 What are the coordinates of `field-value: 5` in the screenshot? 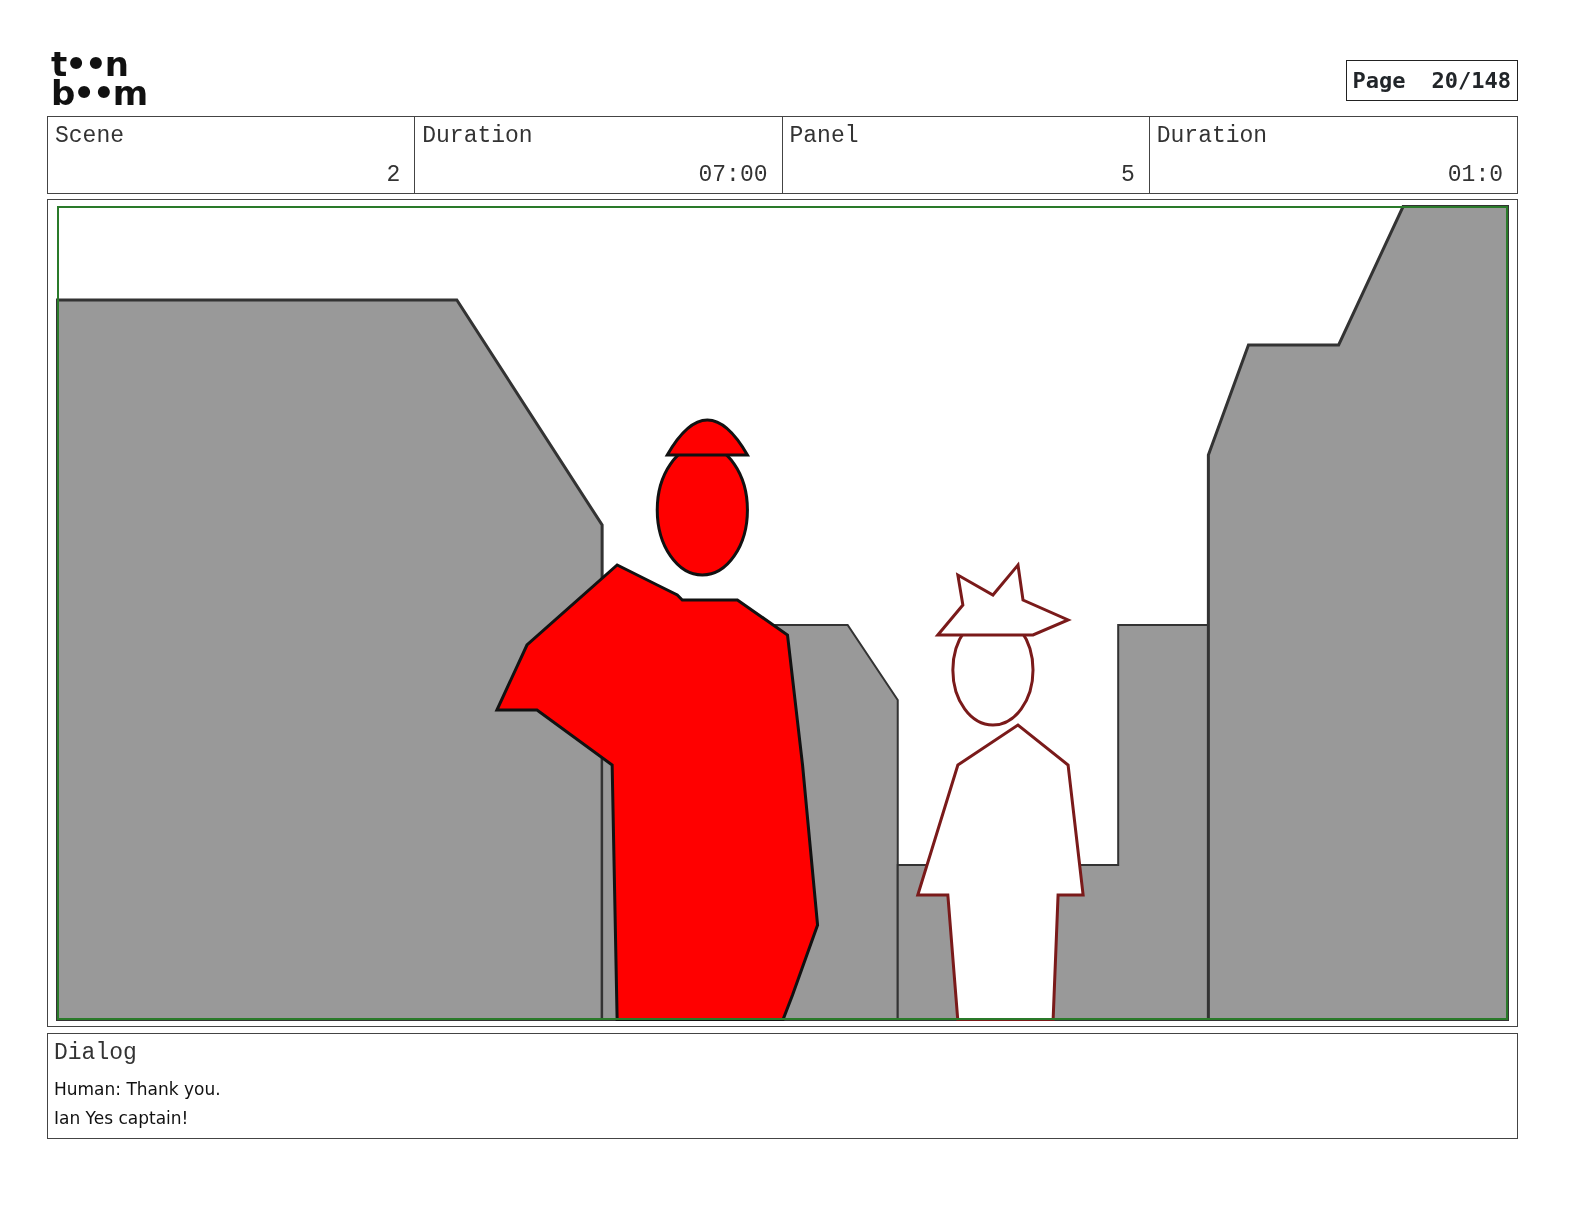 It's located at (1127, 175).